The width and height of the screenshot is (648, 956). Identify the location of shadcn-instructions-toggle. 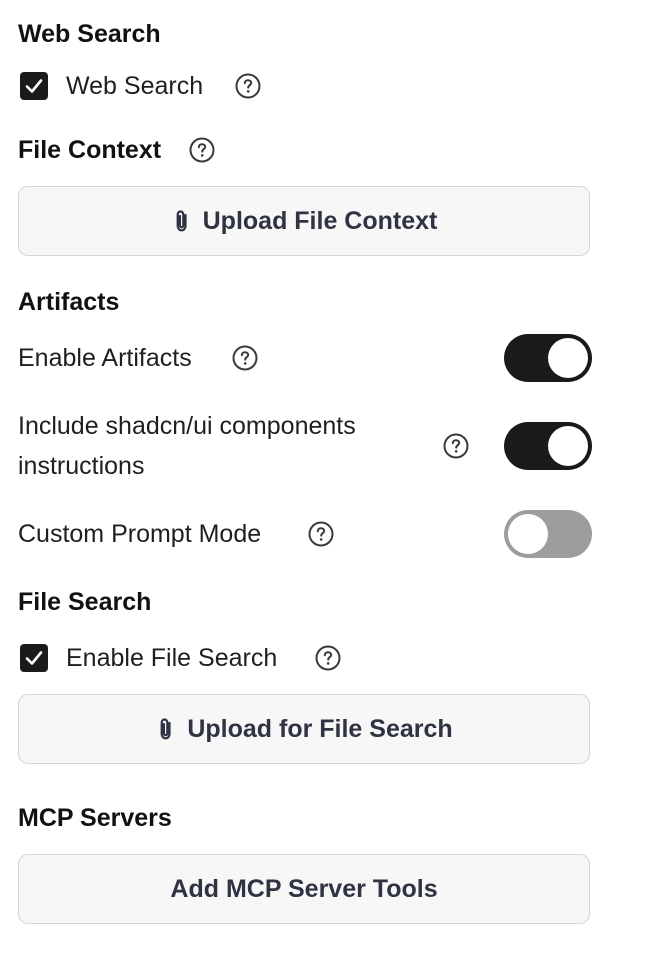
(548, 446).